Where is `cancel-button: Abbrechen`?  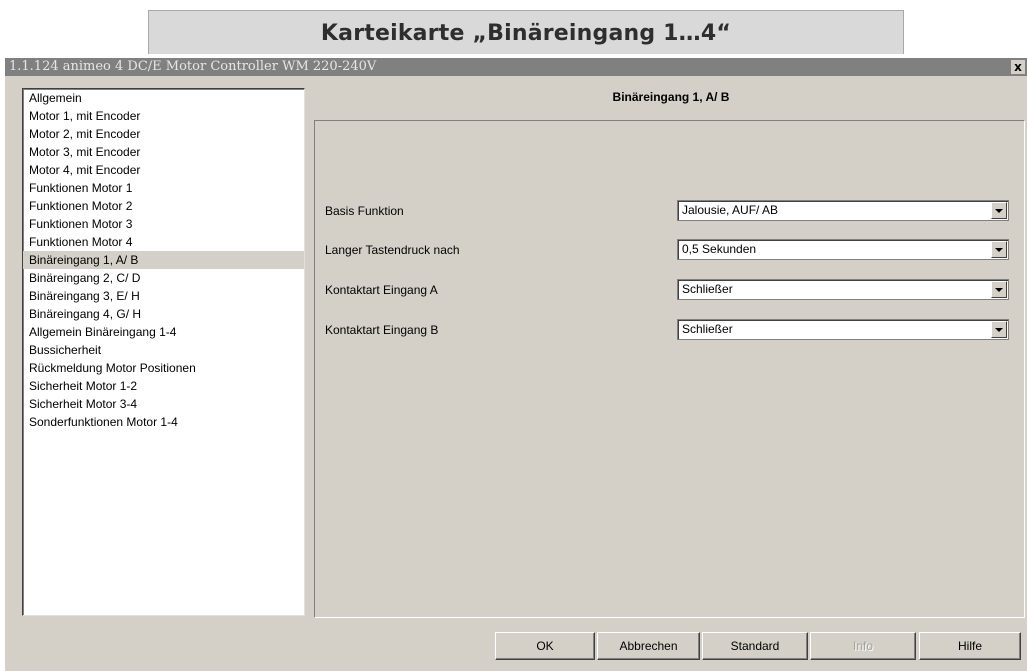
cancel-button: Abbrechen is located at coordinates (648, 646).